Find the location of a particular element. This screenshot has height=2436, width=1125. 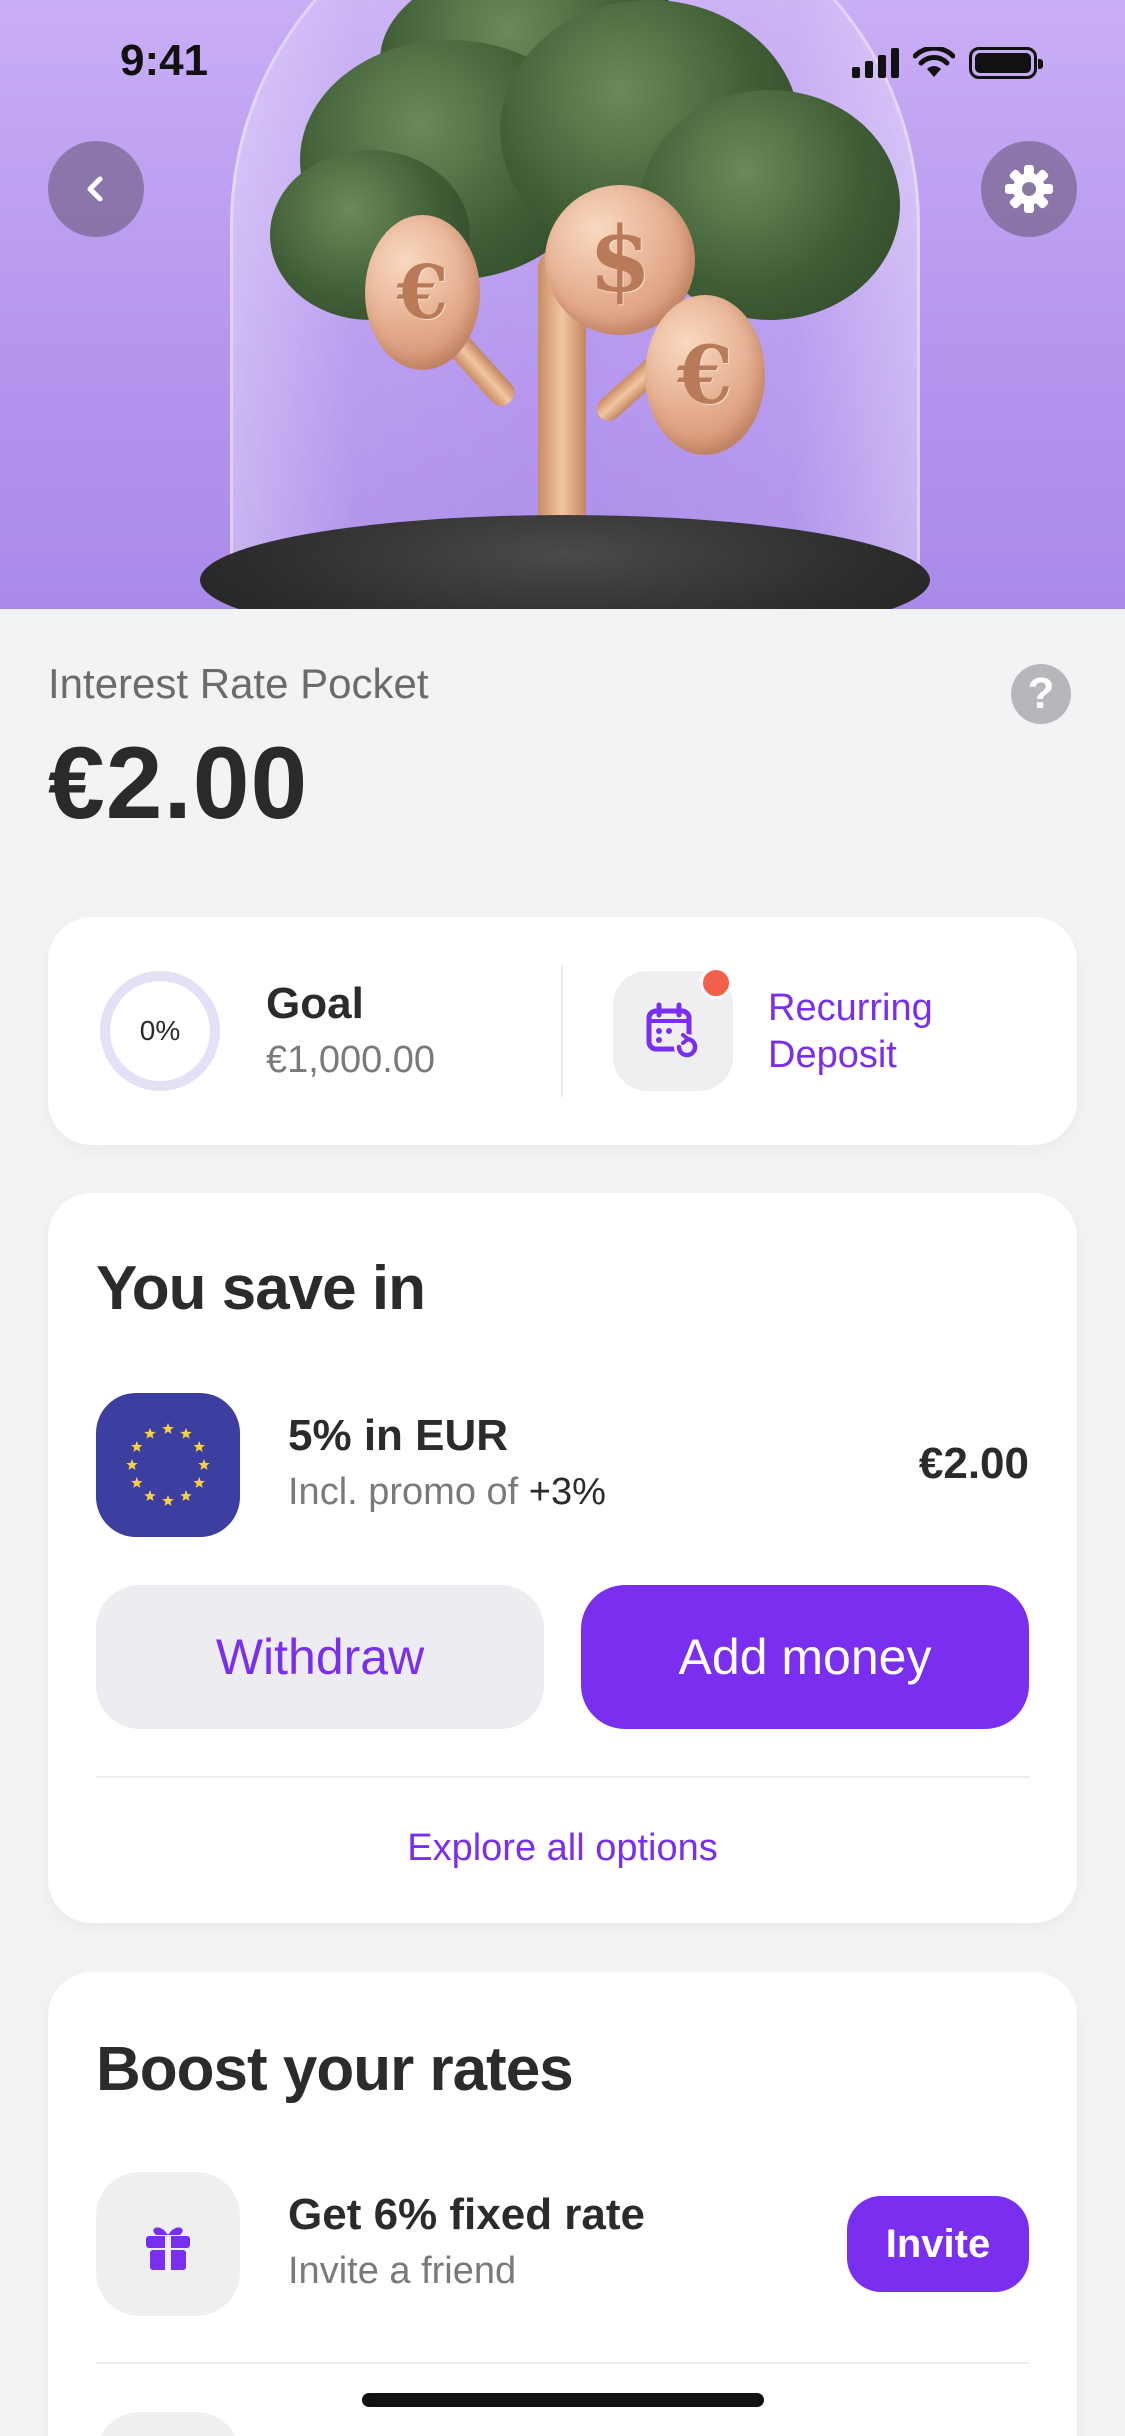

battery-icon is located at coordinates (1006, 63).